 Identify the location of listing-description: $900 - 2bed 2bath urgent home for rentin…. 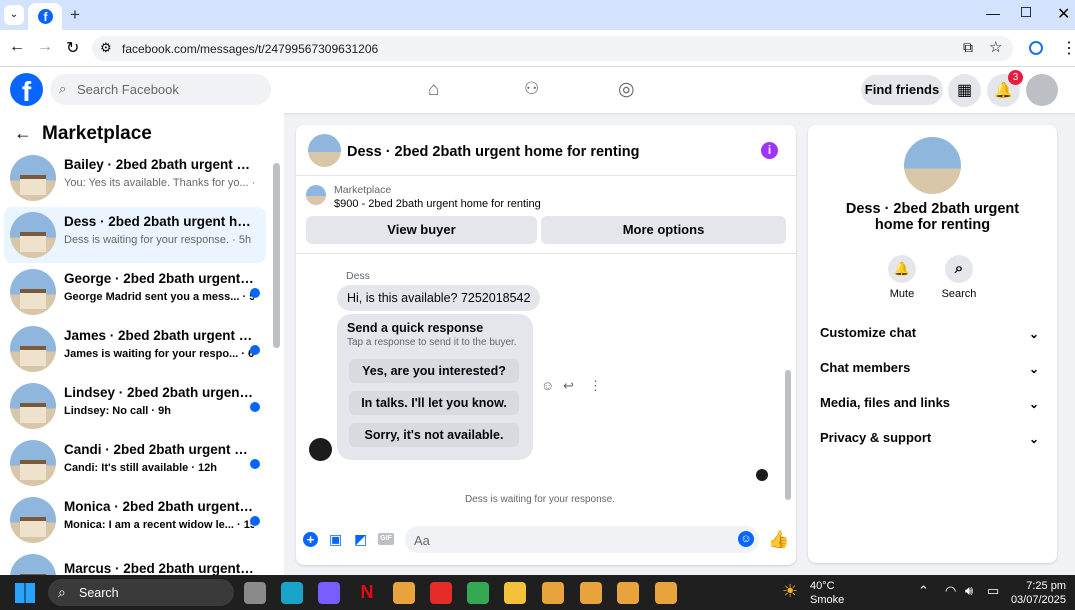
(437, 204).